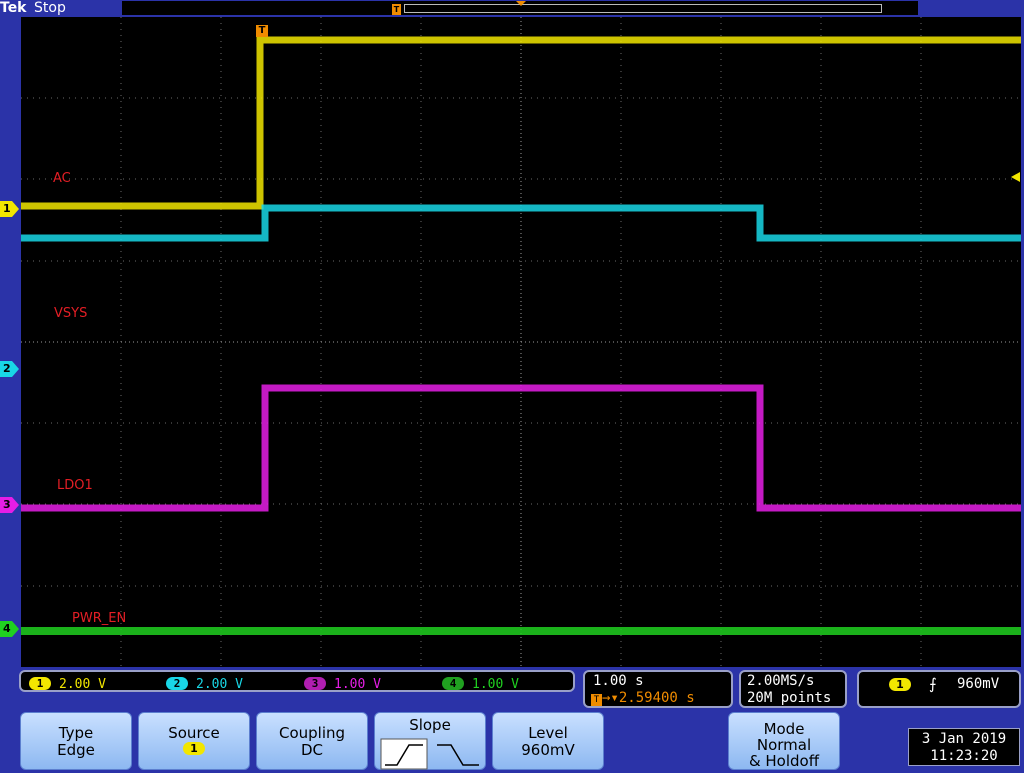 The image size is (1024, 773). Describe the element at coordinates (10, 505) in the screenshot. I see `ch3-ground-marker: 3` at that location.